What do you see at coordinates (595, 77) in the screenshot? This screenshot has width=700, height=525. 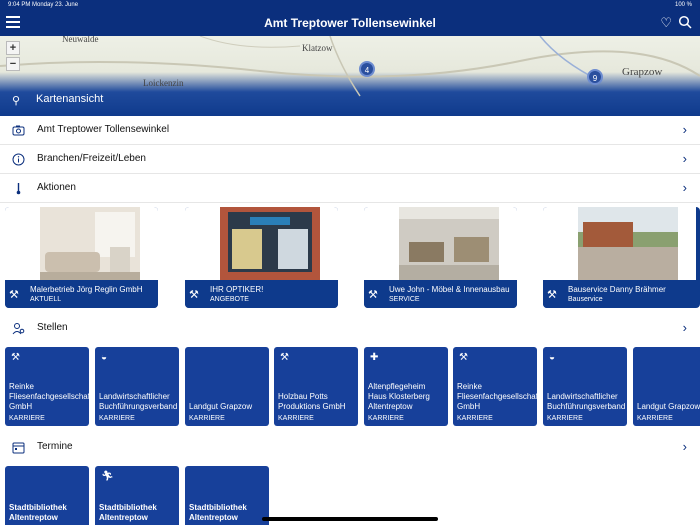 I see `map-cluster-marker: 9` at bounding box center [595, 77].